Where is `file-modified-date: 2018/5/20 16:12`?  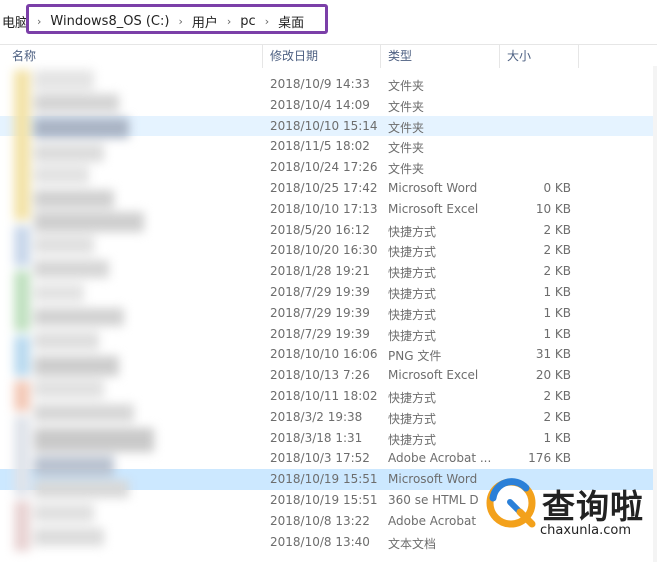
file-modified-date: 2018/5/20 16:12 is located at coordinates (320, 229).